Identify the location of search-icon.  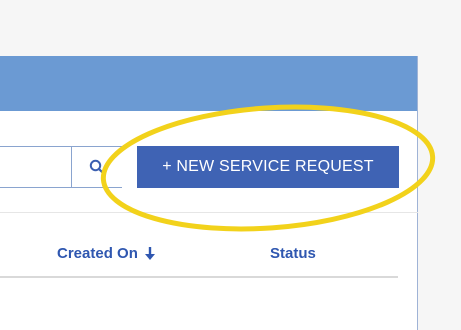
(97, 167).